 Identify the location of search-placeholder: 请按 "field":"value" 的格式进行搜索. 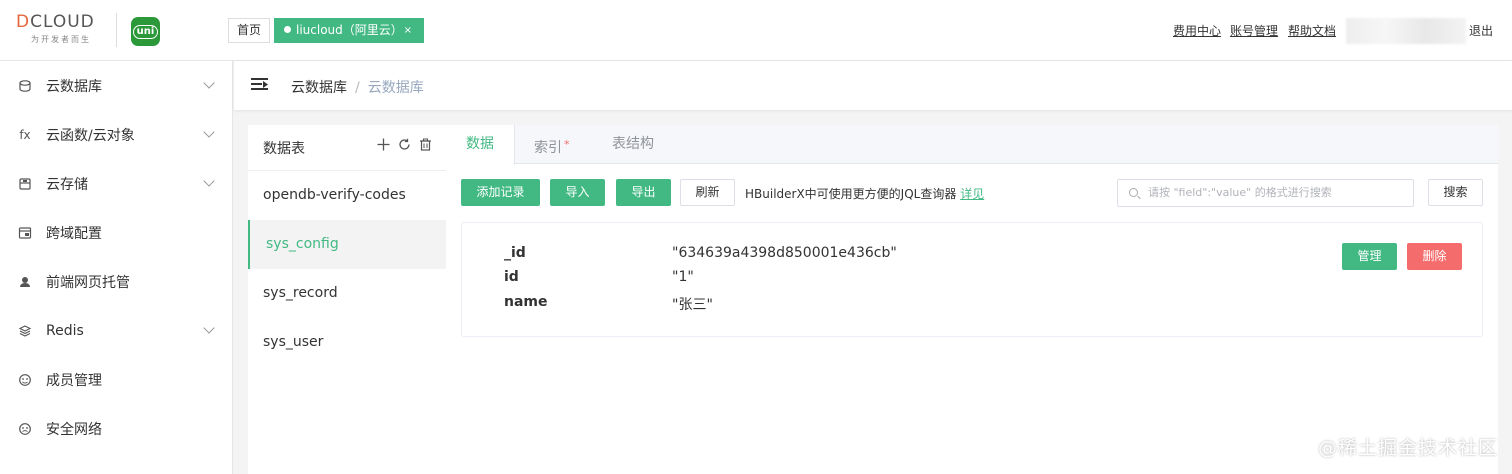
(1240, 192).